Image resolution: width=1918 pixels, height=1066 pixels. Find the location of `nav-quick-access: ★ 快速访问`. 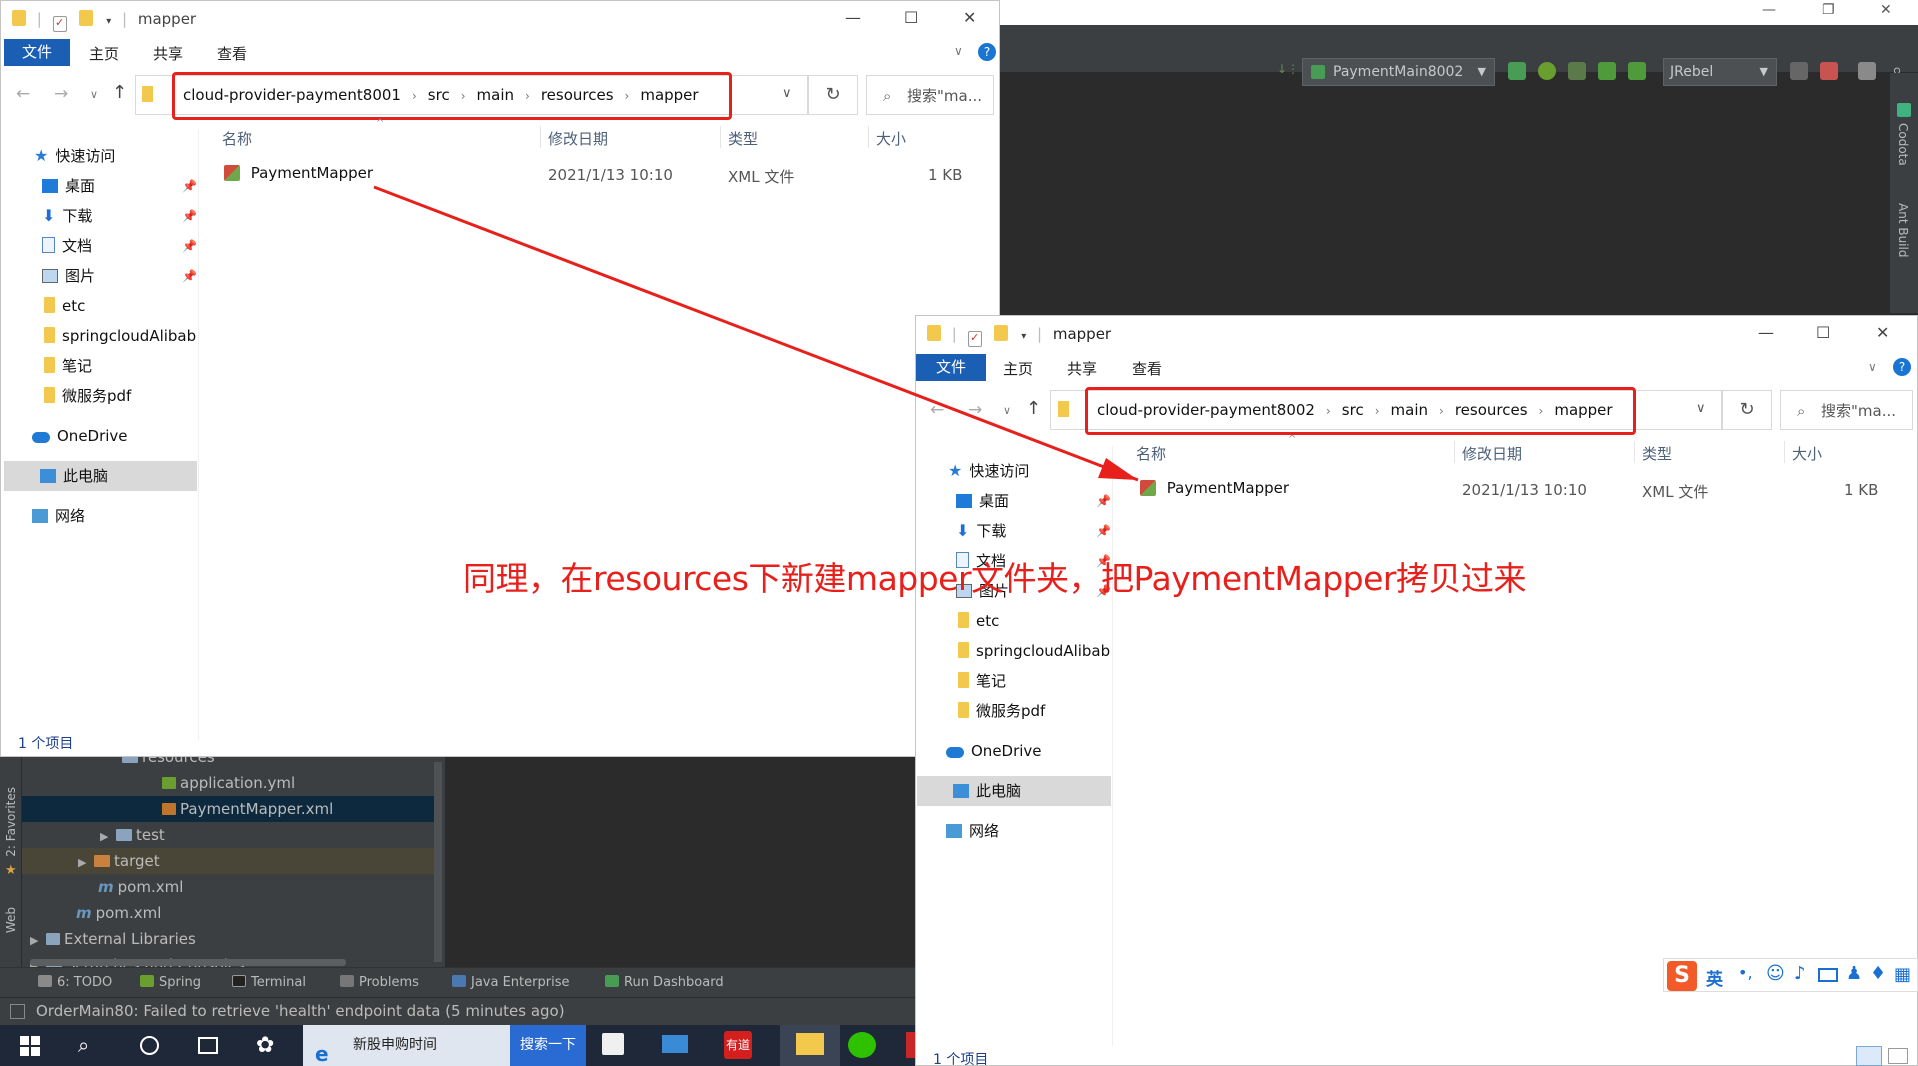

nav-quick-access: ★ 快速访问 is located at coordinates (74, 156).